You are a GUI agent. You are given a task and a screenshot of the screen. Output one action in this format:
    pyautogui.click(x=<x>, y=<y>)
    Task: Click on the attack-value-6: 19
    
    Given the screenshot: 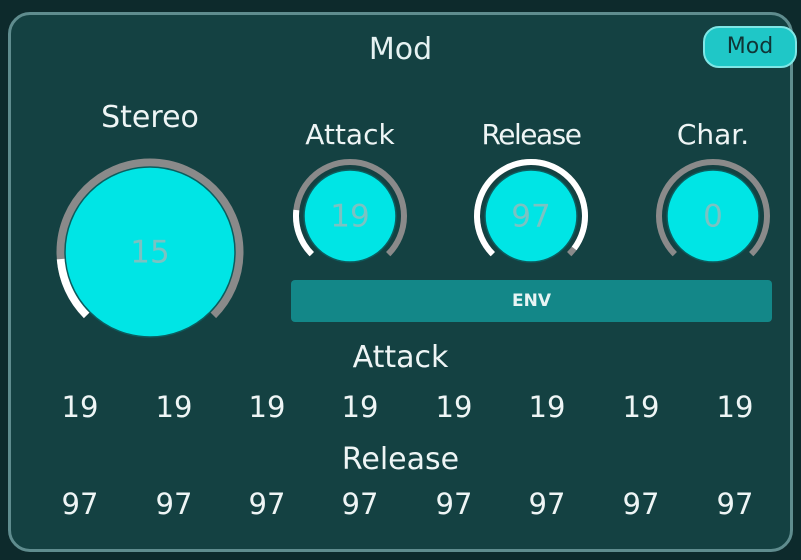 What is the action you would take?
    pyautogui.click(x=547, y=407)
    